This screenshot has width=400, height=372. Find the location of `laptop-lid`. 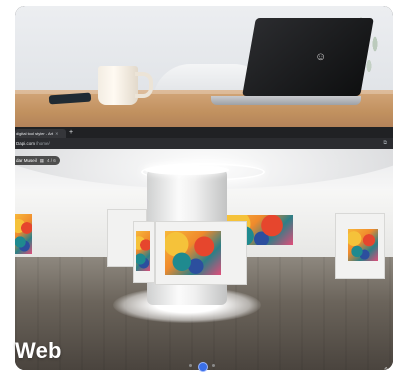

laptop-lid is located at coordinates (308, 57).